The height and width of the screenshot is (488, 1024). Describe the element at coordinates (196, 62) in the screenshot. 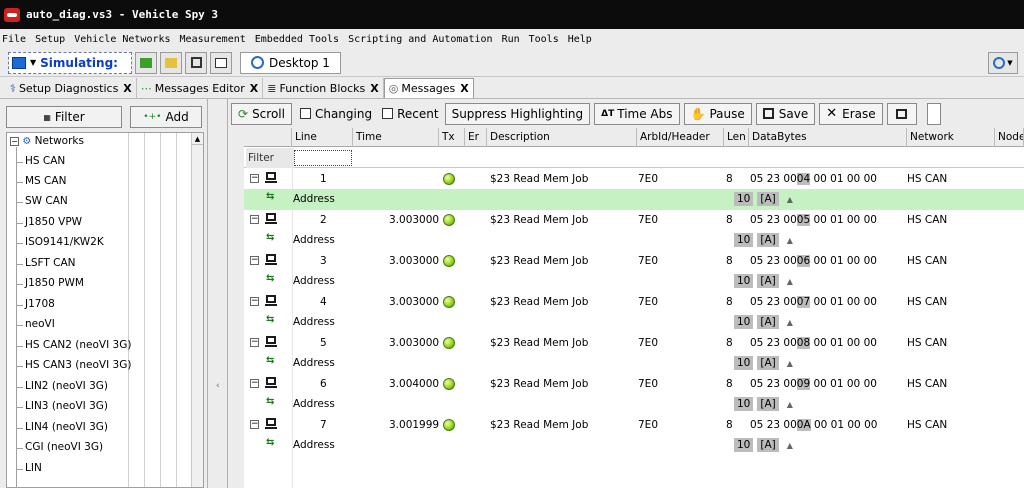

I see `save-disk-icon` at that location.